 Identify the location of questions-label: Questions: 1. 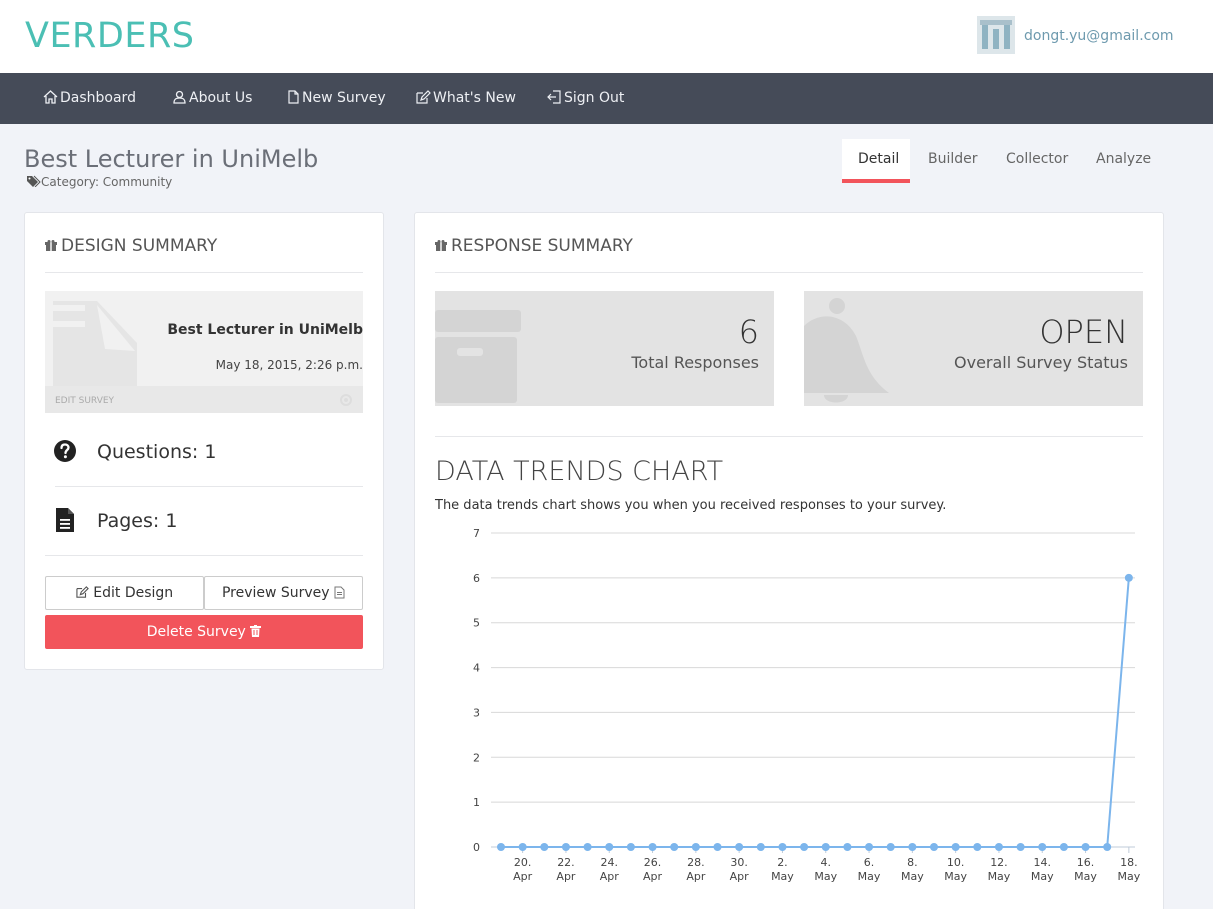
(157, 452).